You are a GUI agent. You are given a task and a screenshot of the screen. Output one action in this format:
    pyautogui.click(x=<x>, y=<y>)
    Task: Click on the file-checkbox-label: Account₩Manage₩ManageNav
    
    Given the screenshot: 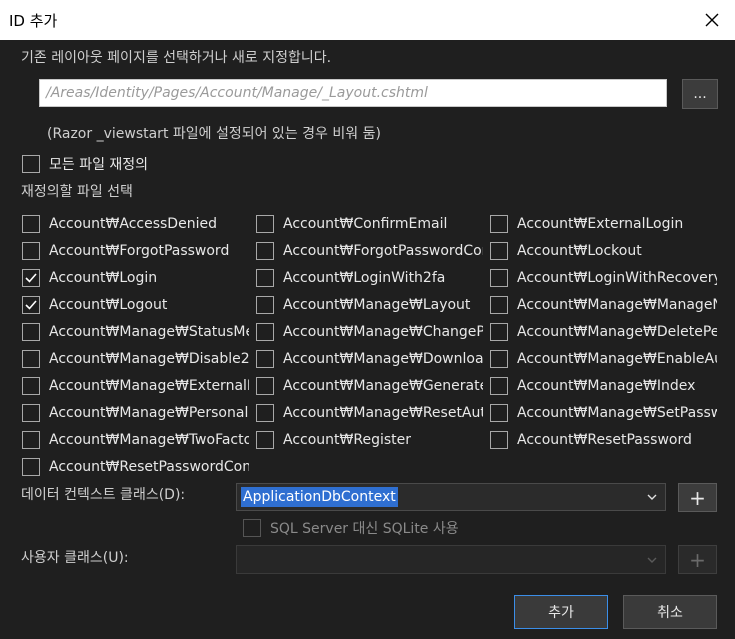 What is the action you would take?
    pyautogui.click(x=617, y=305)
    